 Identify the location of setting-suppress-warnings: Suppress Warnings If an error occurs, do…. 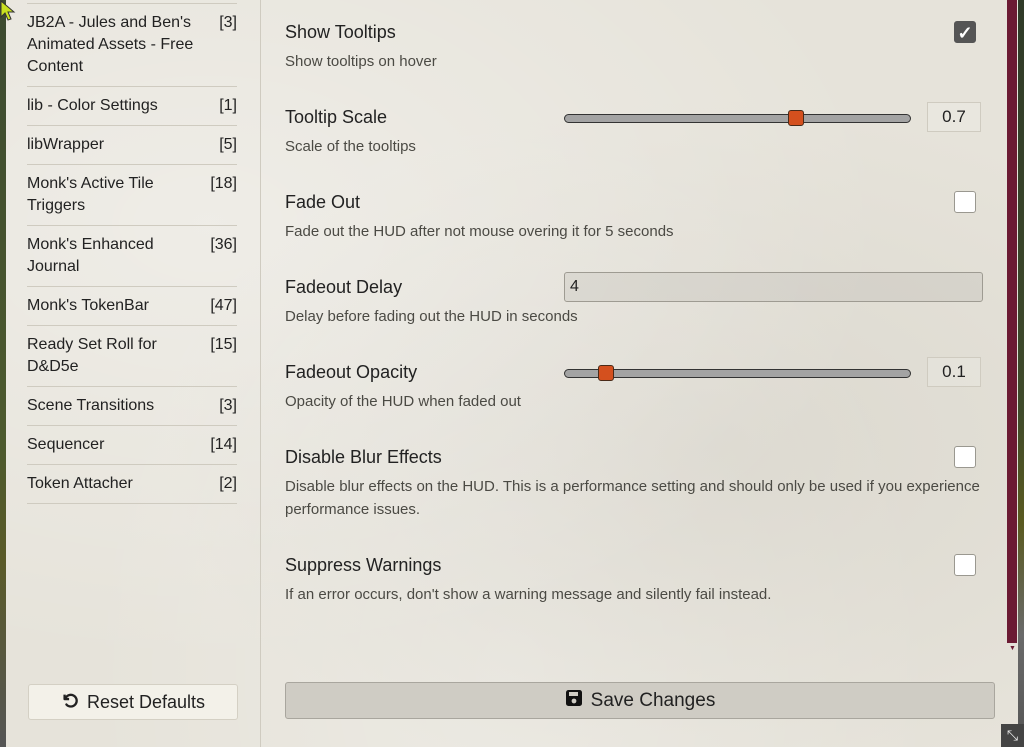
(635, 579).